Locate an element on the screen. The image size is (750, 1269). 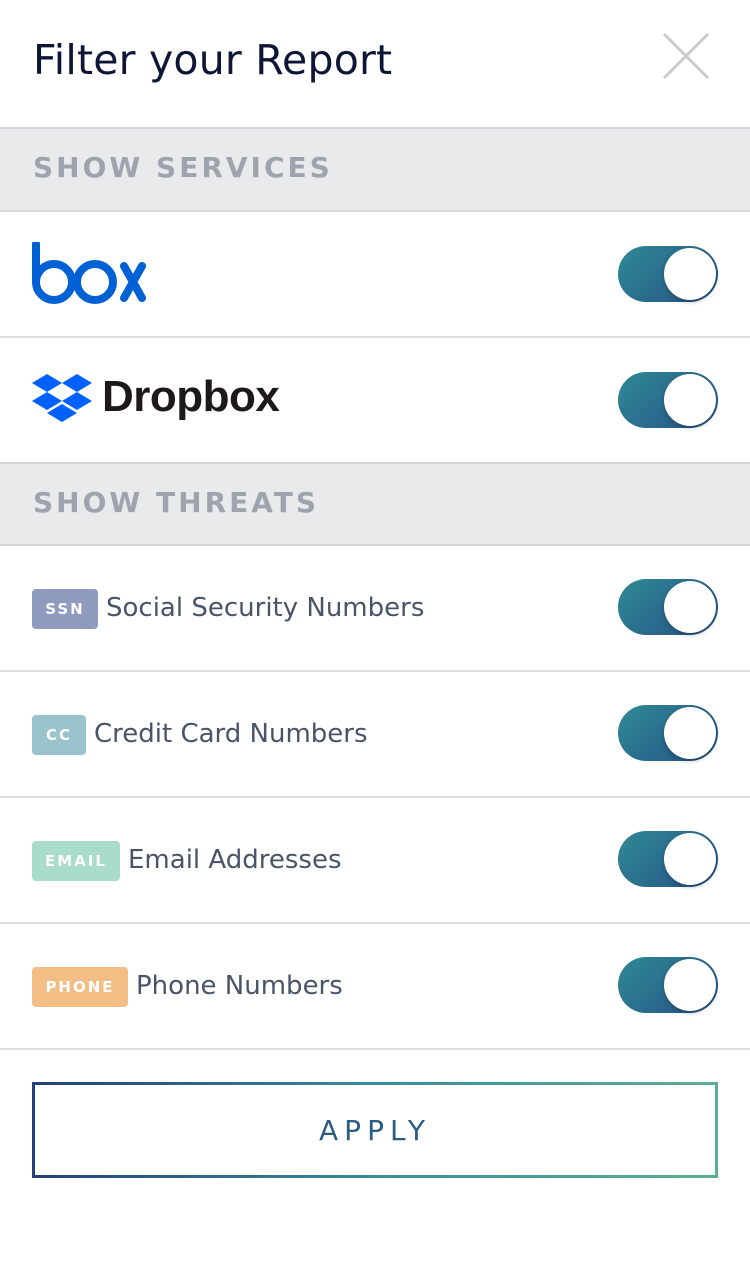
section-title-threats: SHOW THREATS is located at coordinates (176, 502).